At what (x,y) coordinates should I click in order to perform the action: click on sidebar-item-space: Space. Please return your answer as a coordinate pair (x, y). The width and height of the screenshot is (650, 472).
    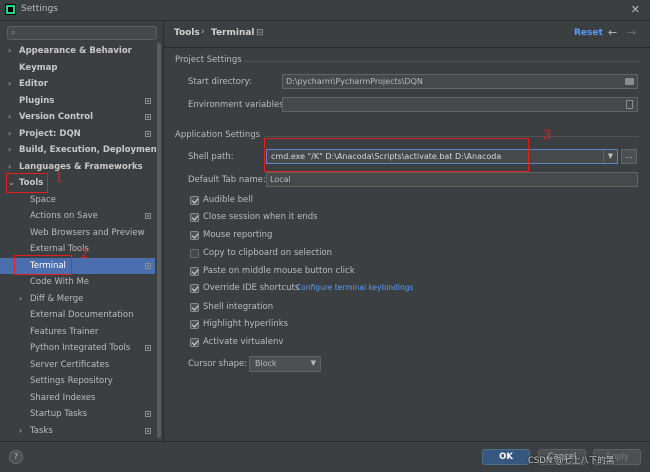
    Looking at the image, I should click on (77, 200).